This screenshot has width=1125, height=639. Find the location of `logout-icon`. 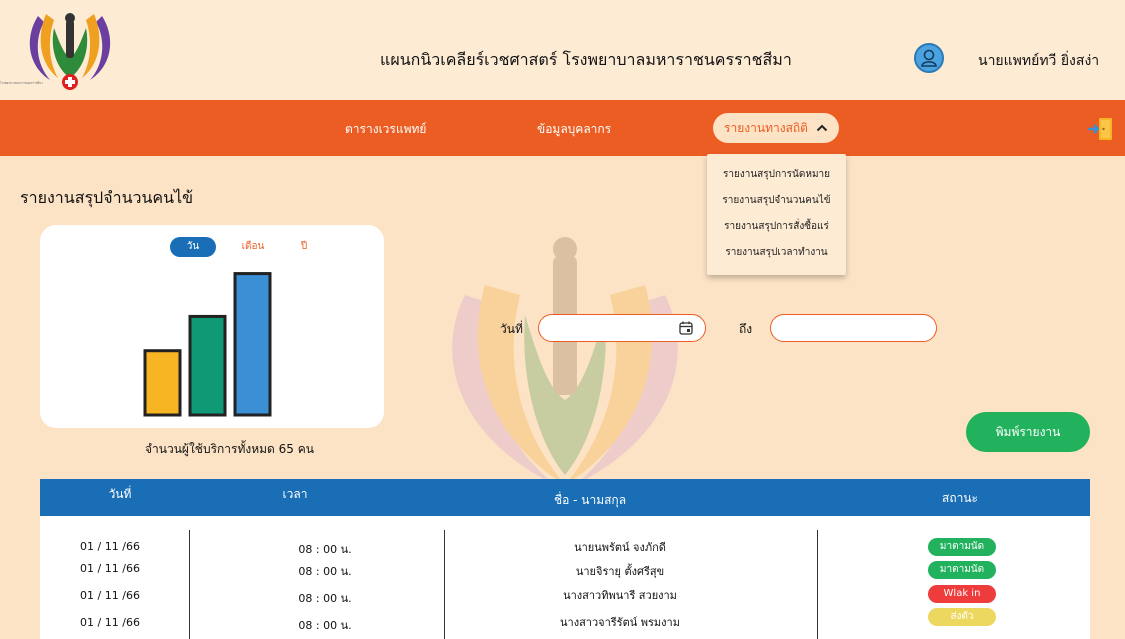

logout-icon is located at coordinates (1101, 129).